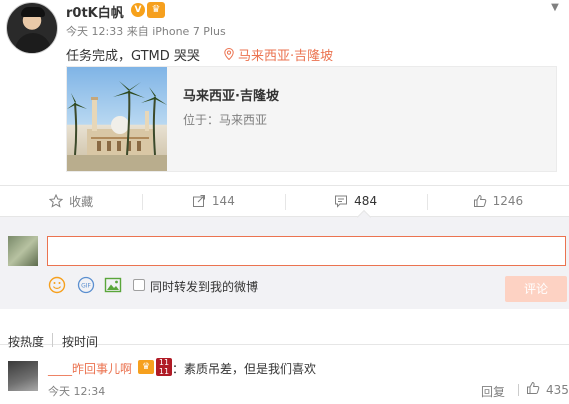  What do you see at coordinates (80, 341) in the screenshot?
I see `sort-by-time-tab: 按时间` at bounding box center [80, 341].